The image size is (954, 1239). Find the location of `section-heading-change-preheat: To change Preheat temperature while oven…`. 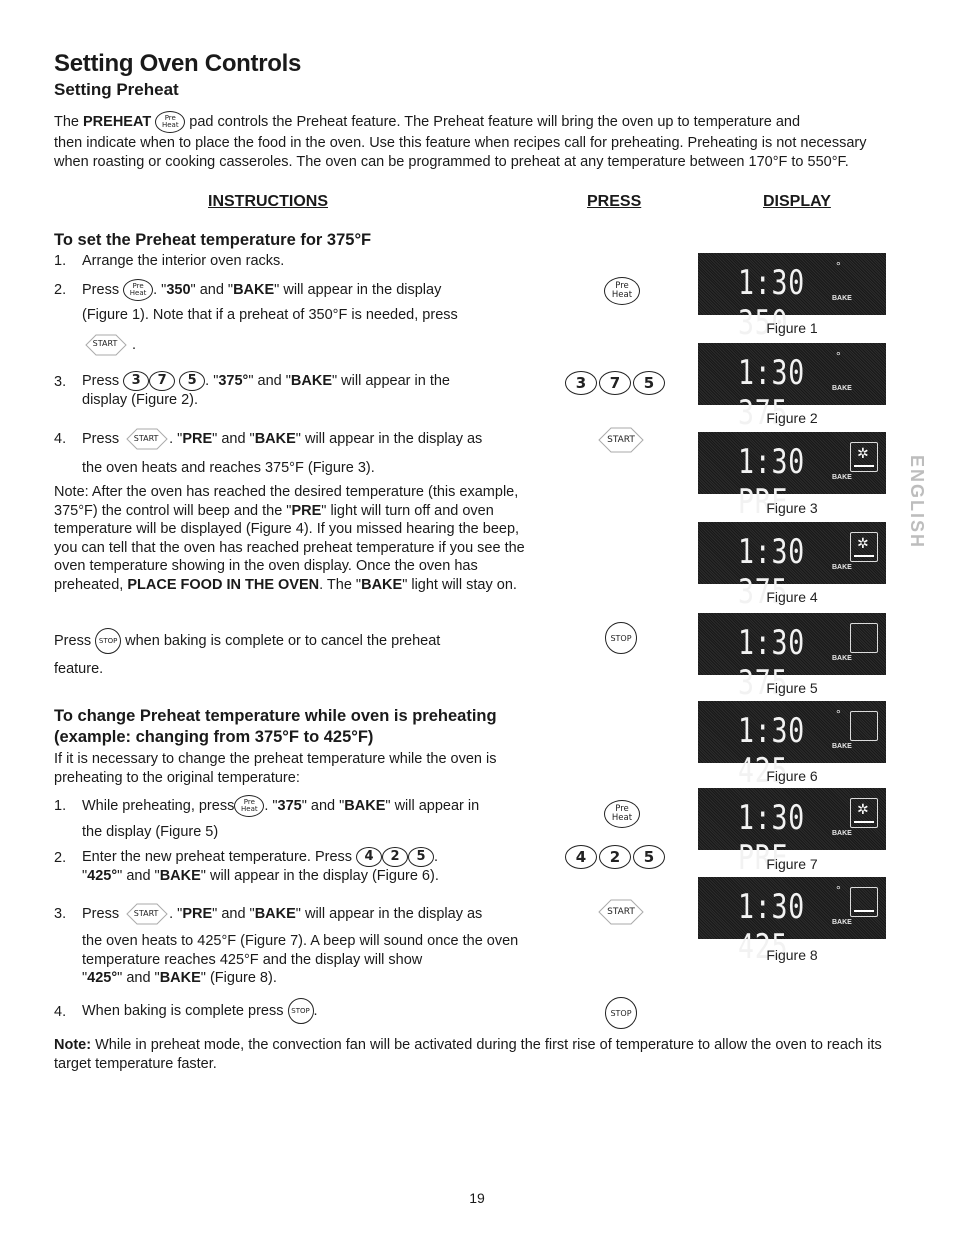

section-heading-change-preheat: To change Preheat temperature while oven… is located at coordinates (275, 726).